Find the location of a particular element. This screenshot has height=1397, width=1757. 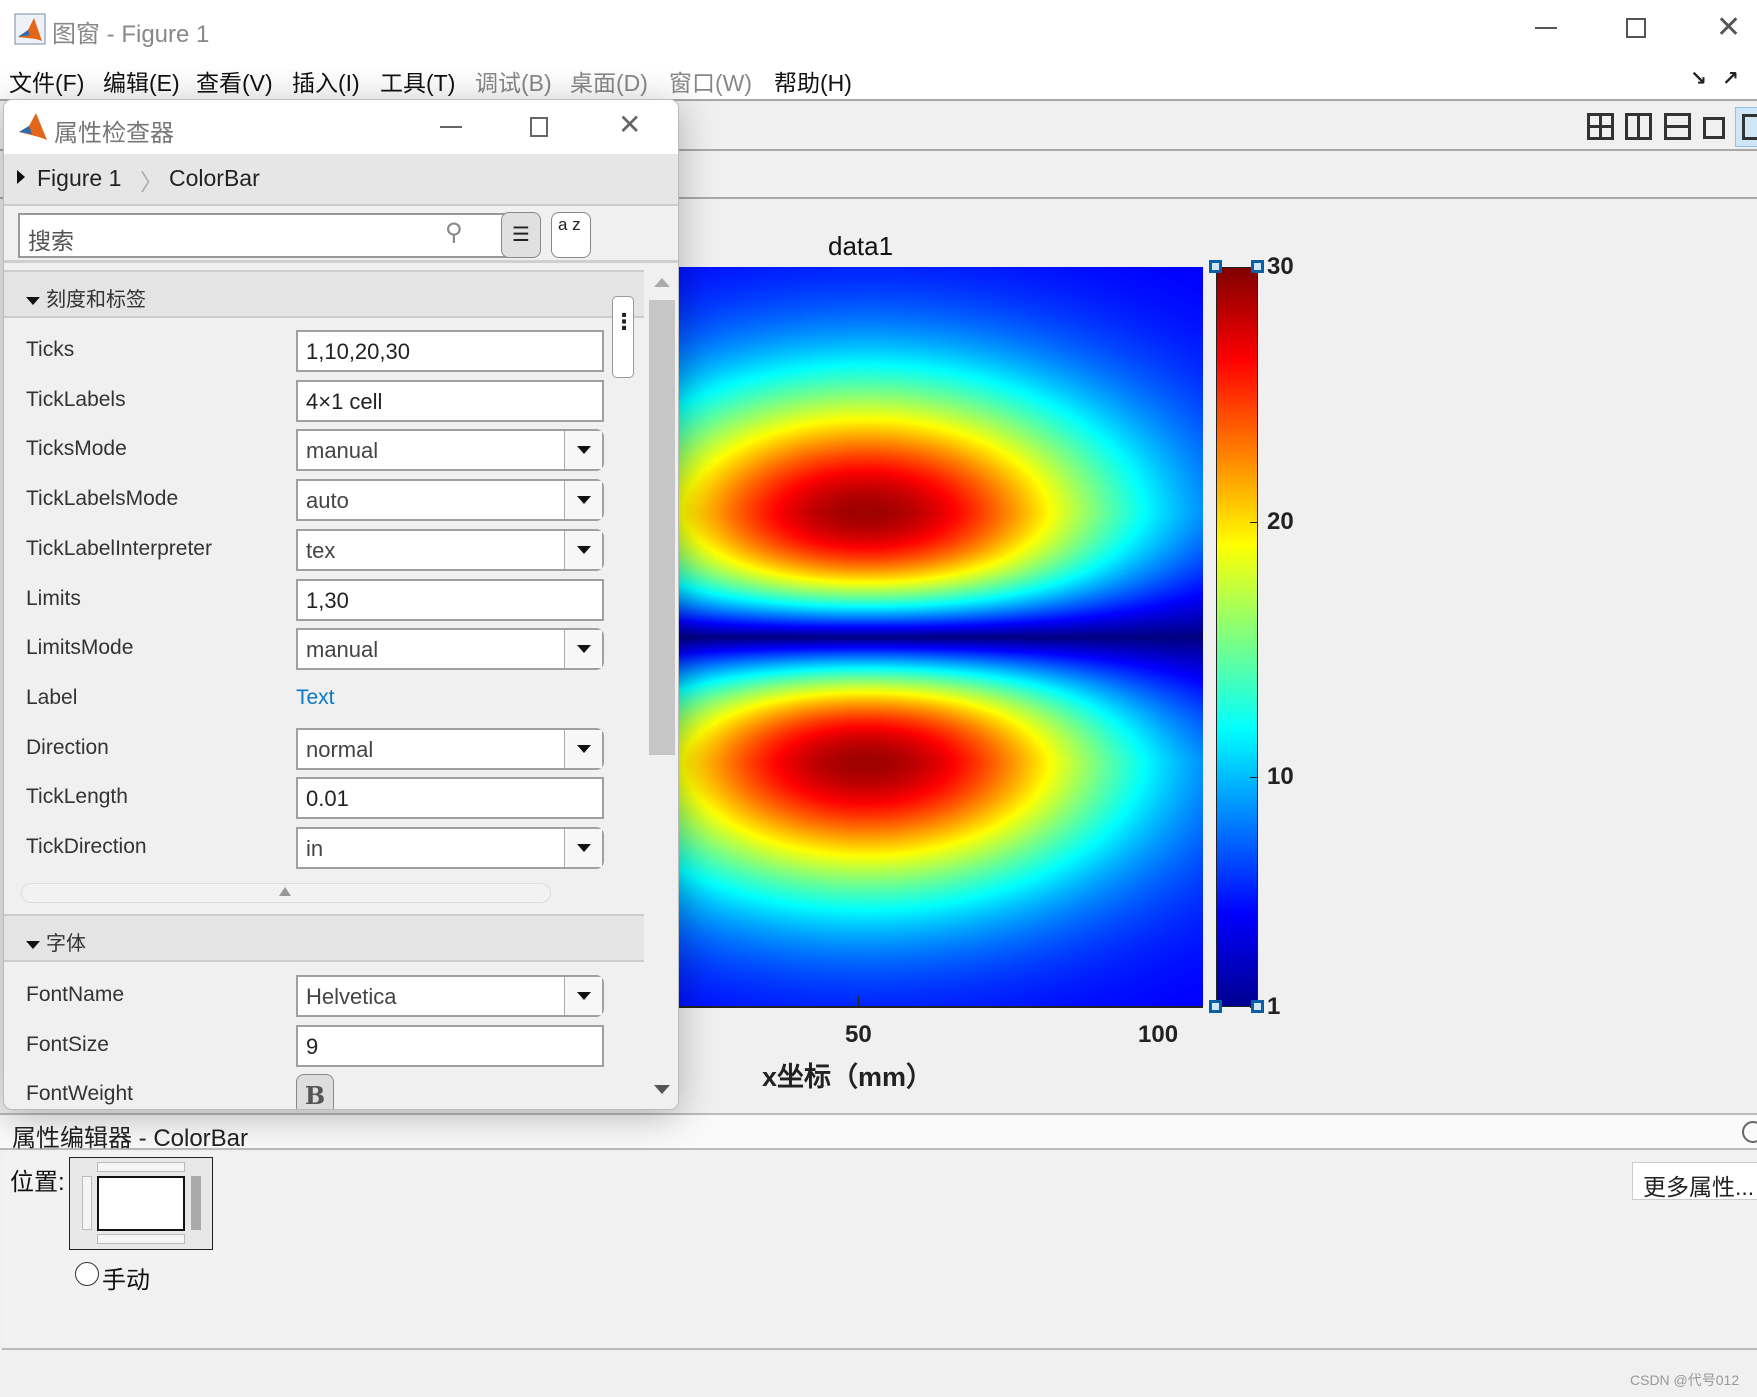

minimize-button is located at coordinates (1546, 28).